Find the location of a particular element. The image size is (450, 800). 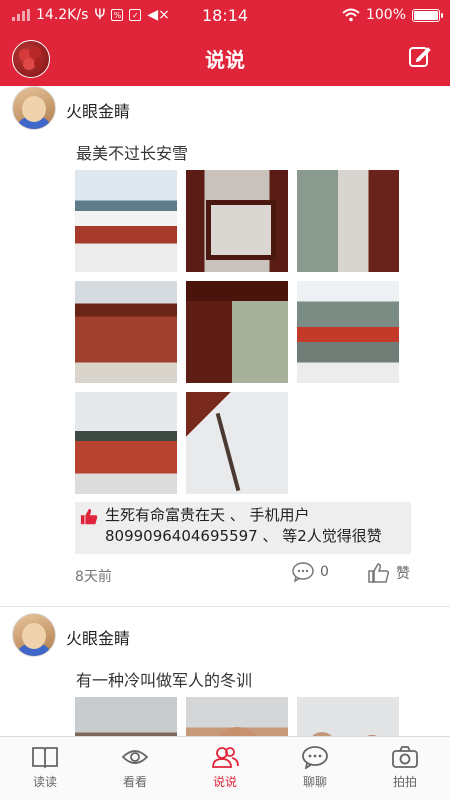

like-button: 赞 is located at coordinates (389, 573).